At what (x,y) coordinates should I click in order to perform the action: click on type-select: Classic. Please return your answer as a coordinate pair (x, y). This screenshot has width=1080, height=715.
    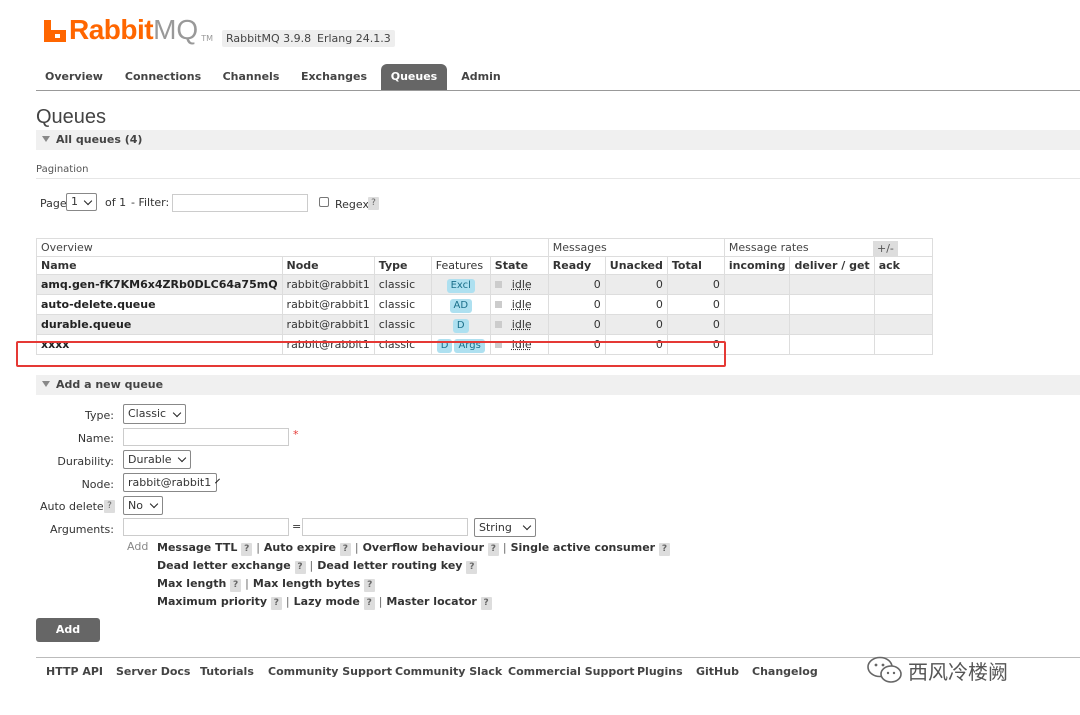
    Looking at the image, I should click on (154, 414).